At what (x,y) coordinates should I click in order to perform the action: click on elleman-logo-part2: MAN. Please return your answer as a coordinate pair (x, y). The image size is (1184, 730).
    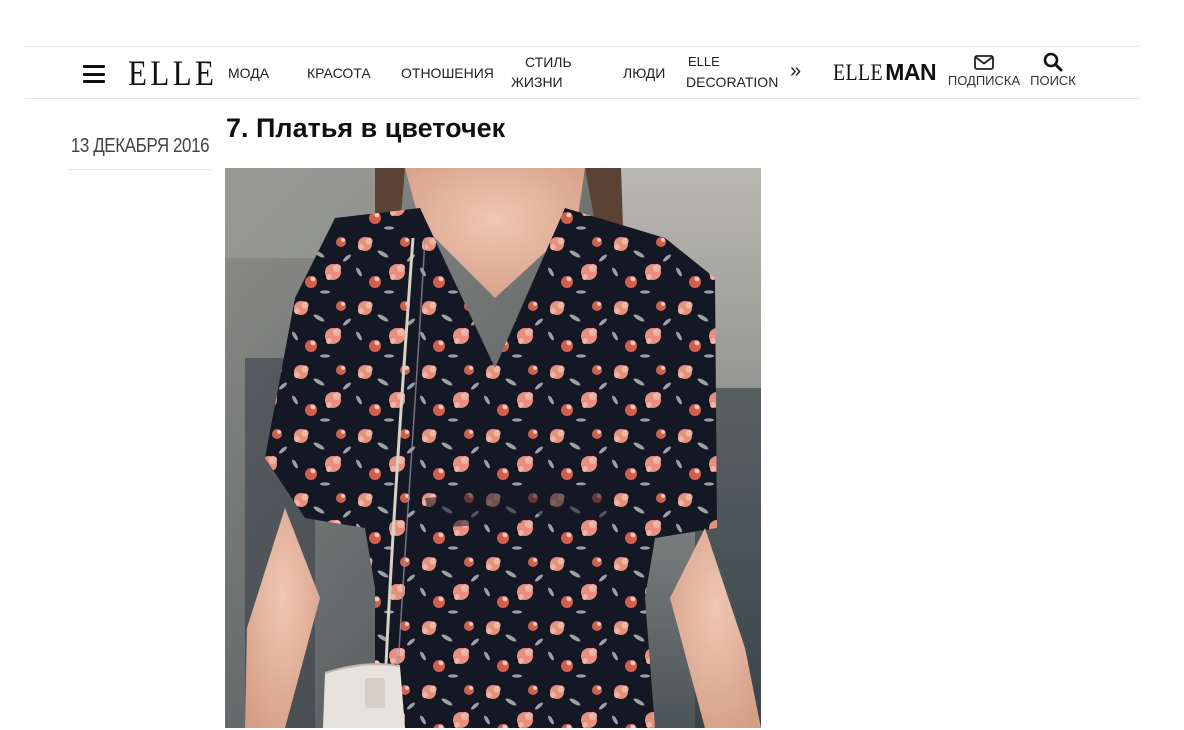
    Looking at the image, I should click on (911, 72).